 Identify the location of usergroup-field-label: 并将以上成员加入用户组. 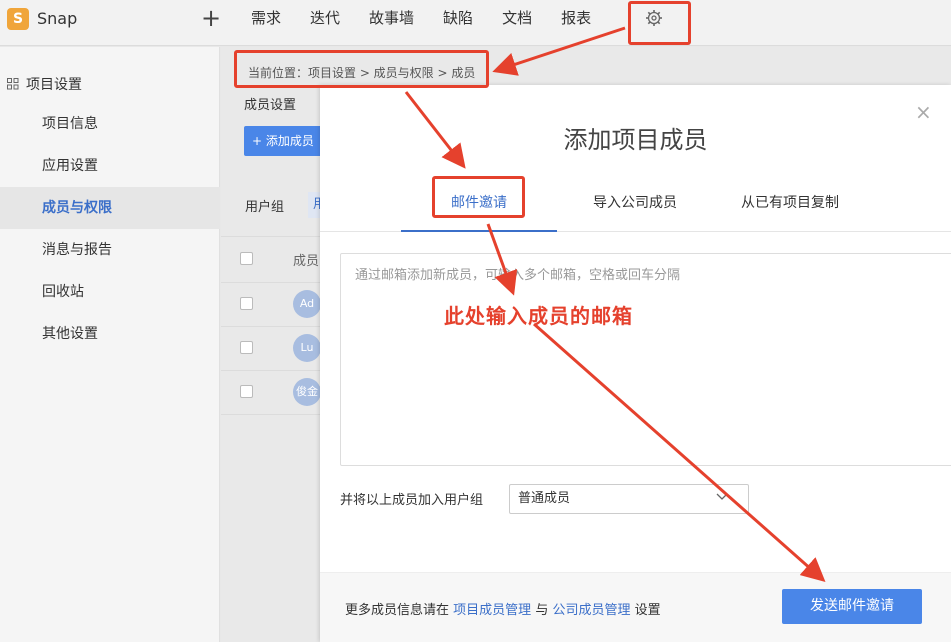
(412, 500).